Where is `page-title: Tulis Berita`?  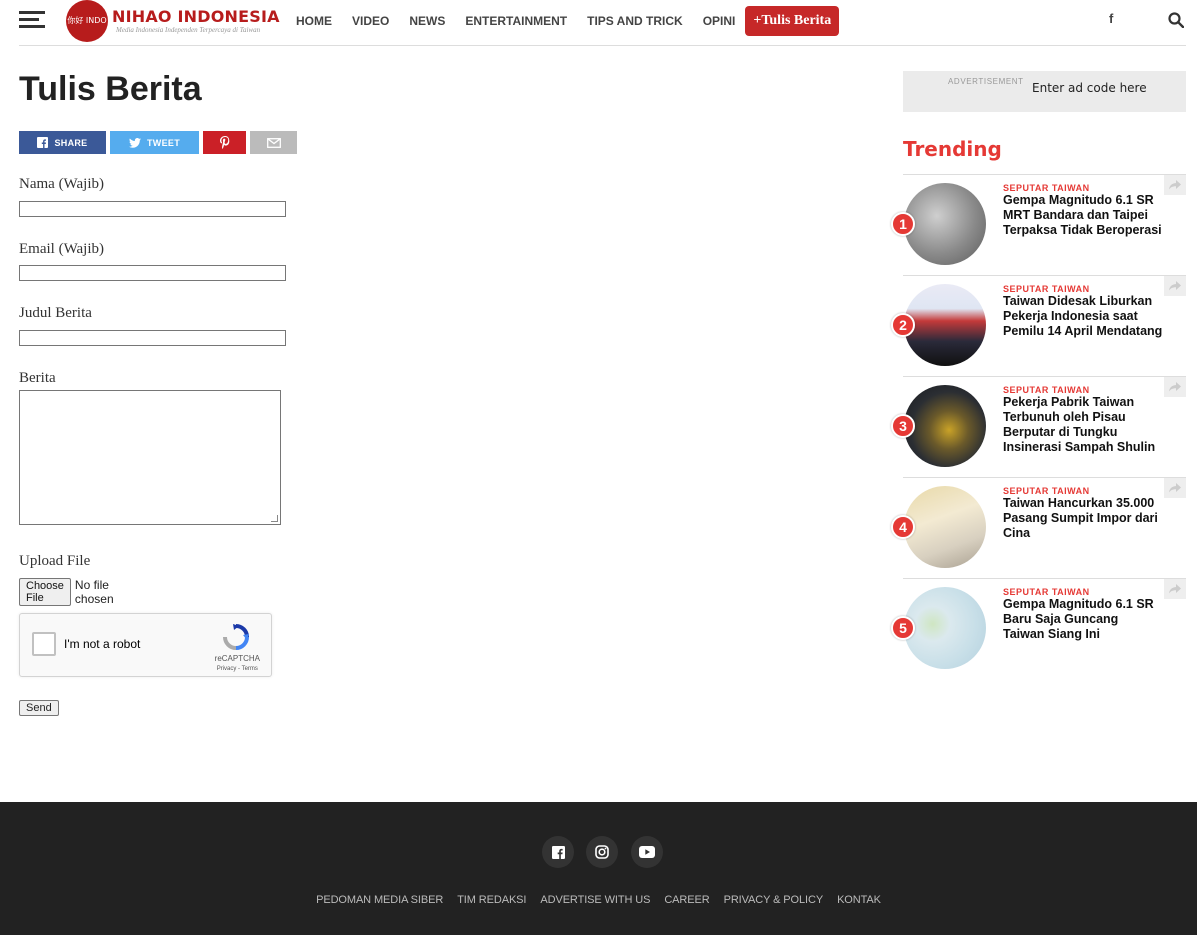
page-title: Tulis Berita is located at coordinates (110, 89).